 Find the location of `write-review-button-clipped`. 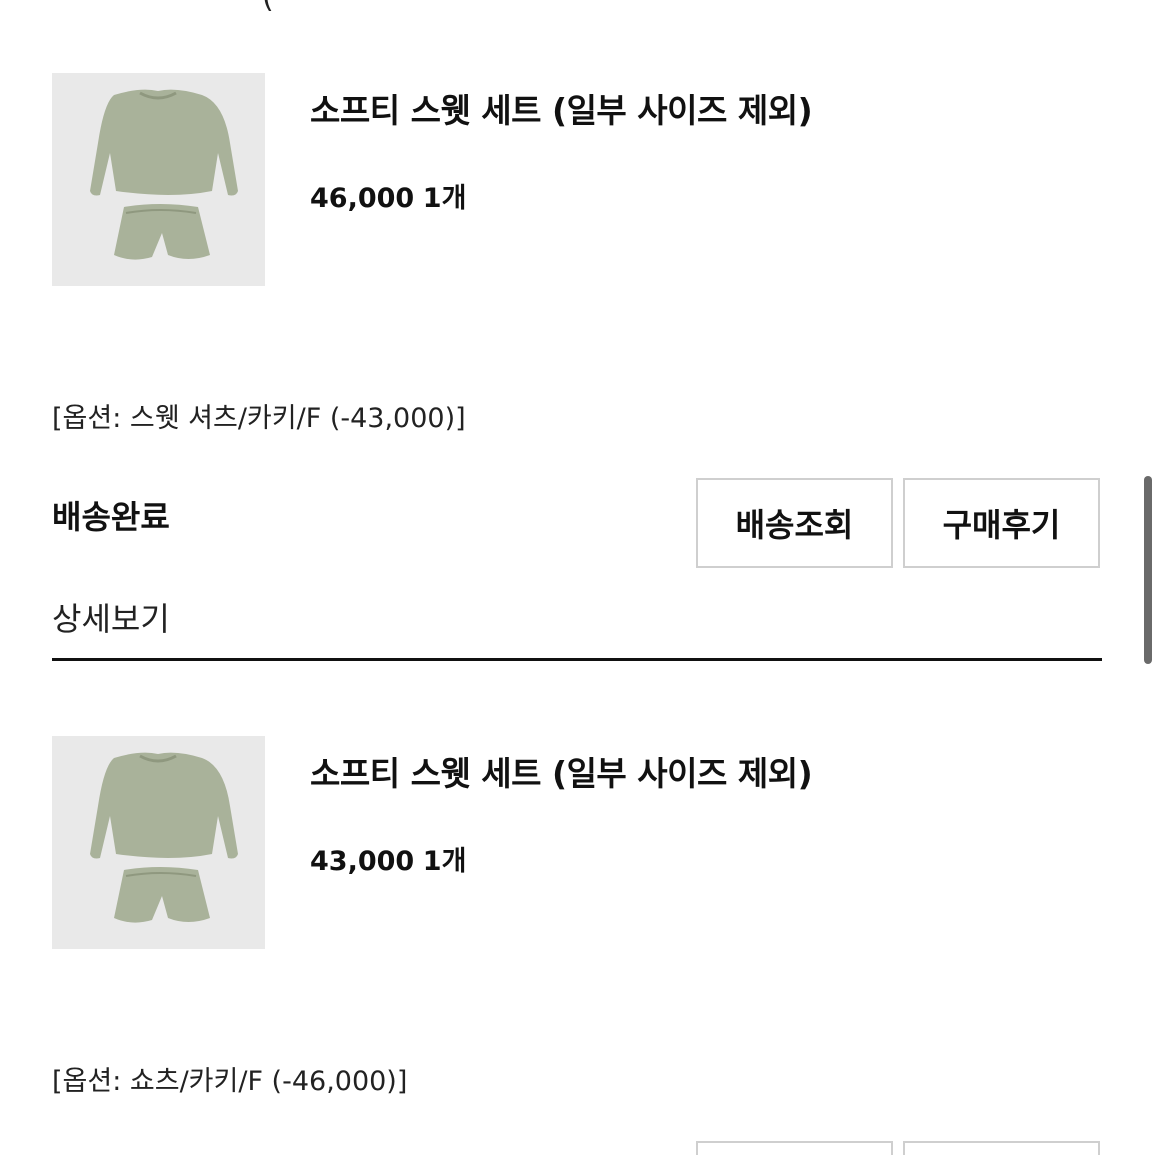

write-review-button-clipped is located at coordinates (1001, 1148).